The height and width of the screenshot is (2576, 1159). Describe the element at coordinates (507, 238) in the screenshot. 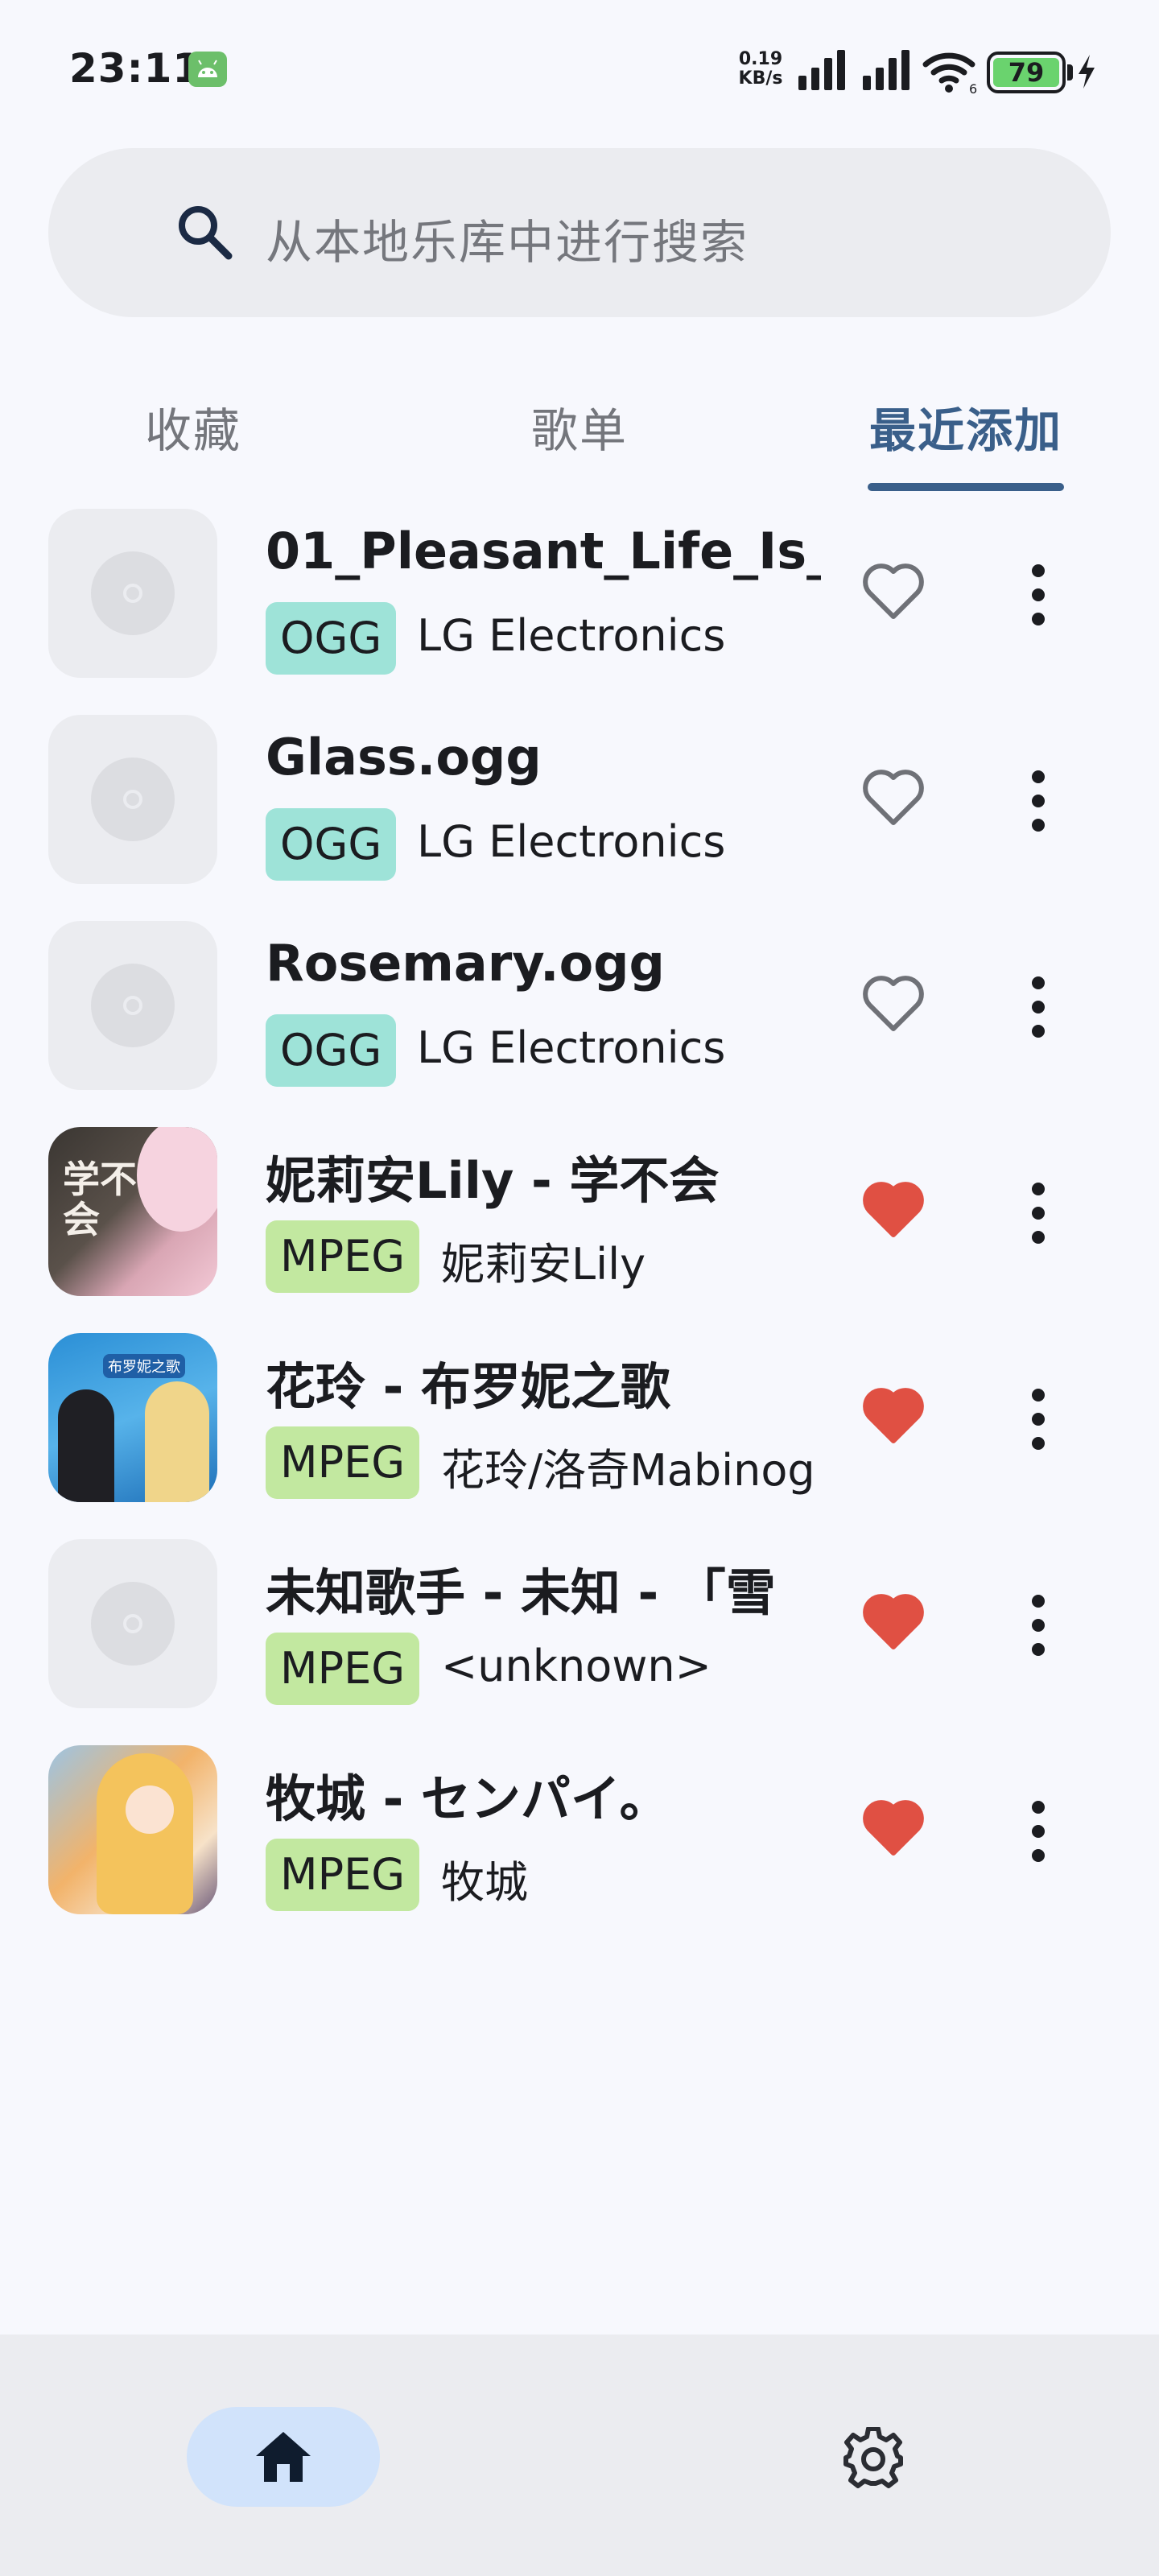

I see `search-input: 从本地乐库中进行搜索` at that location.